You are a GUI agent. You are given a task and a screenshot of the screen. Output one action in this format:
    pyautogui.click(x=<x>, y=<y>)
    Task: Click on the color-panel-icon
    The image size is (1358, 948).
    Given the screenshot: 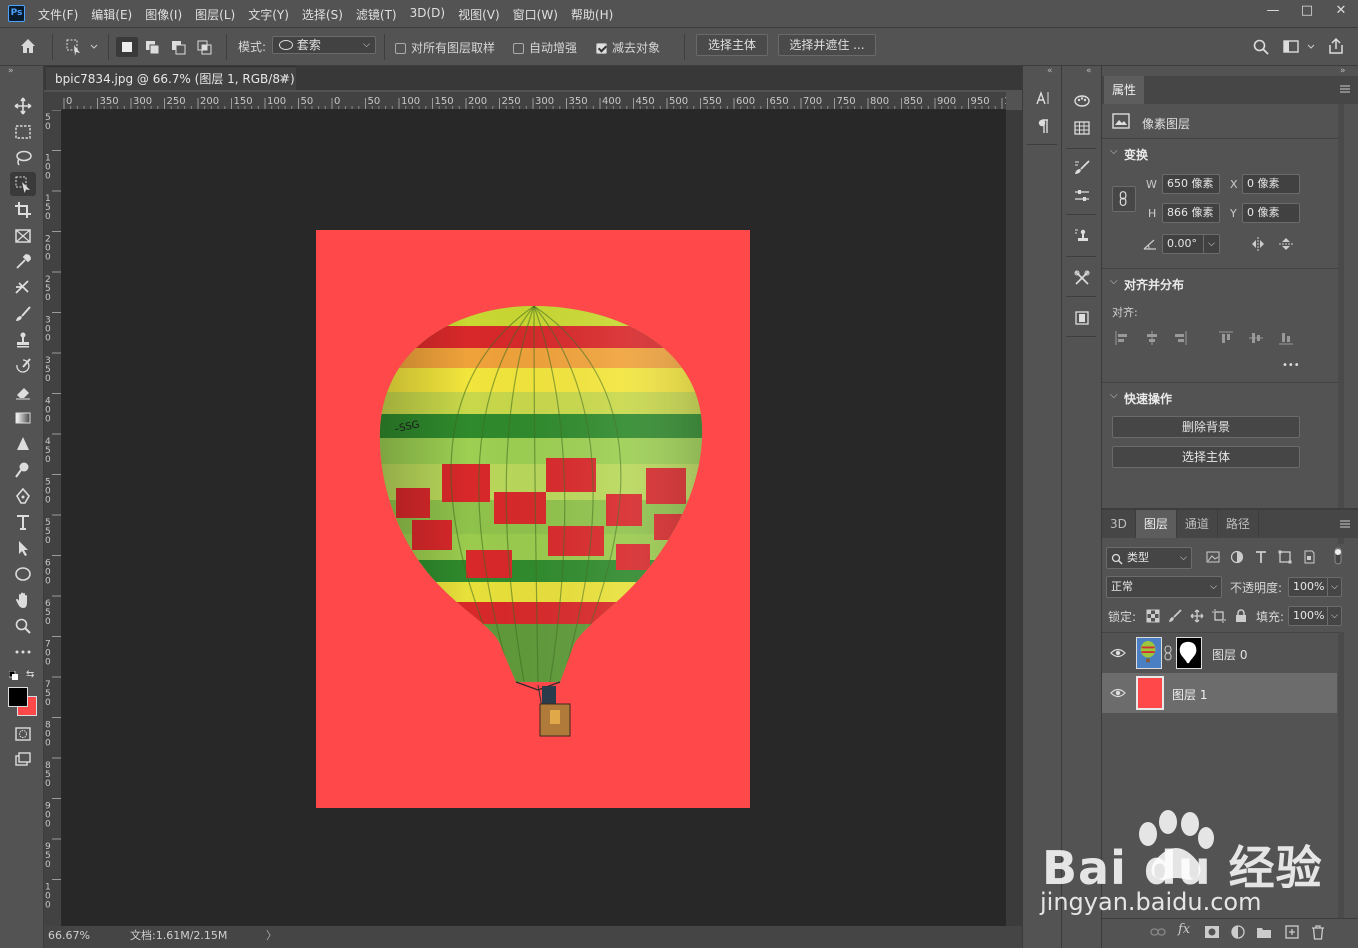 What is the action you would take?
    pyautogui.click(x=1082, y=100)
    